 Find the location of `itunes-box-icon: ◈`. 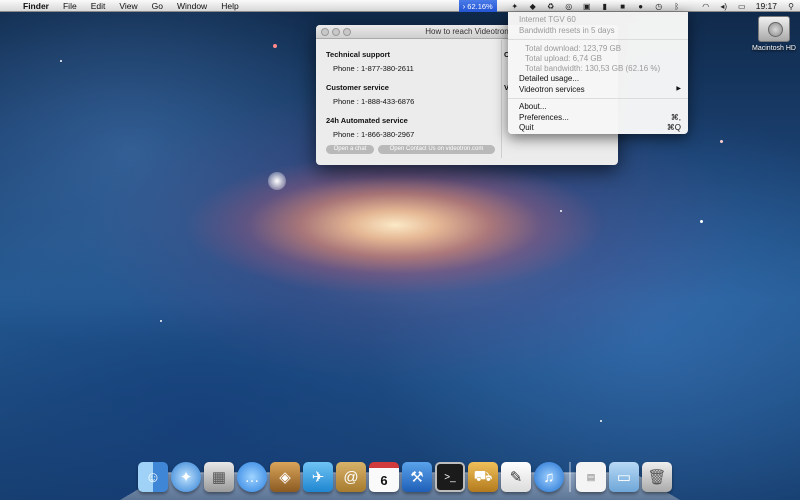

itunes-box-icon: ◈ is located at coordinates (285, 477).